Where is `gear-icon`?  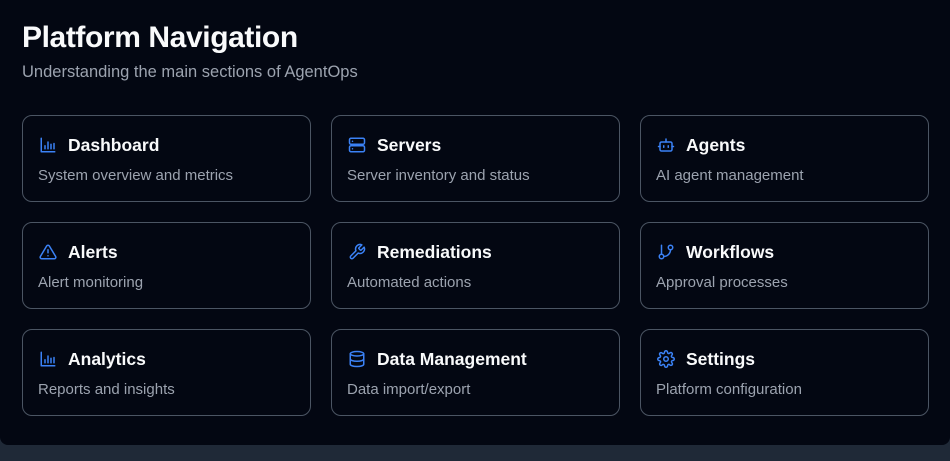 gear-icon is located at coordinates (666, 359).